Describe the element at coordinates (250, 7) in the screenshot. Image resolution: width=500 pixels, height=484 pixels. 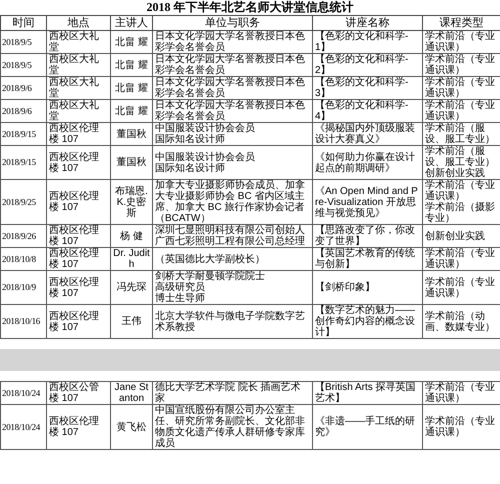
I see `document-title: 2018 年下半年北艺名师大讲堂信息统计` at that location.